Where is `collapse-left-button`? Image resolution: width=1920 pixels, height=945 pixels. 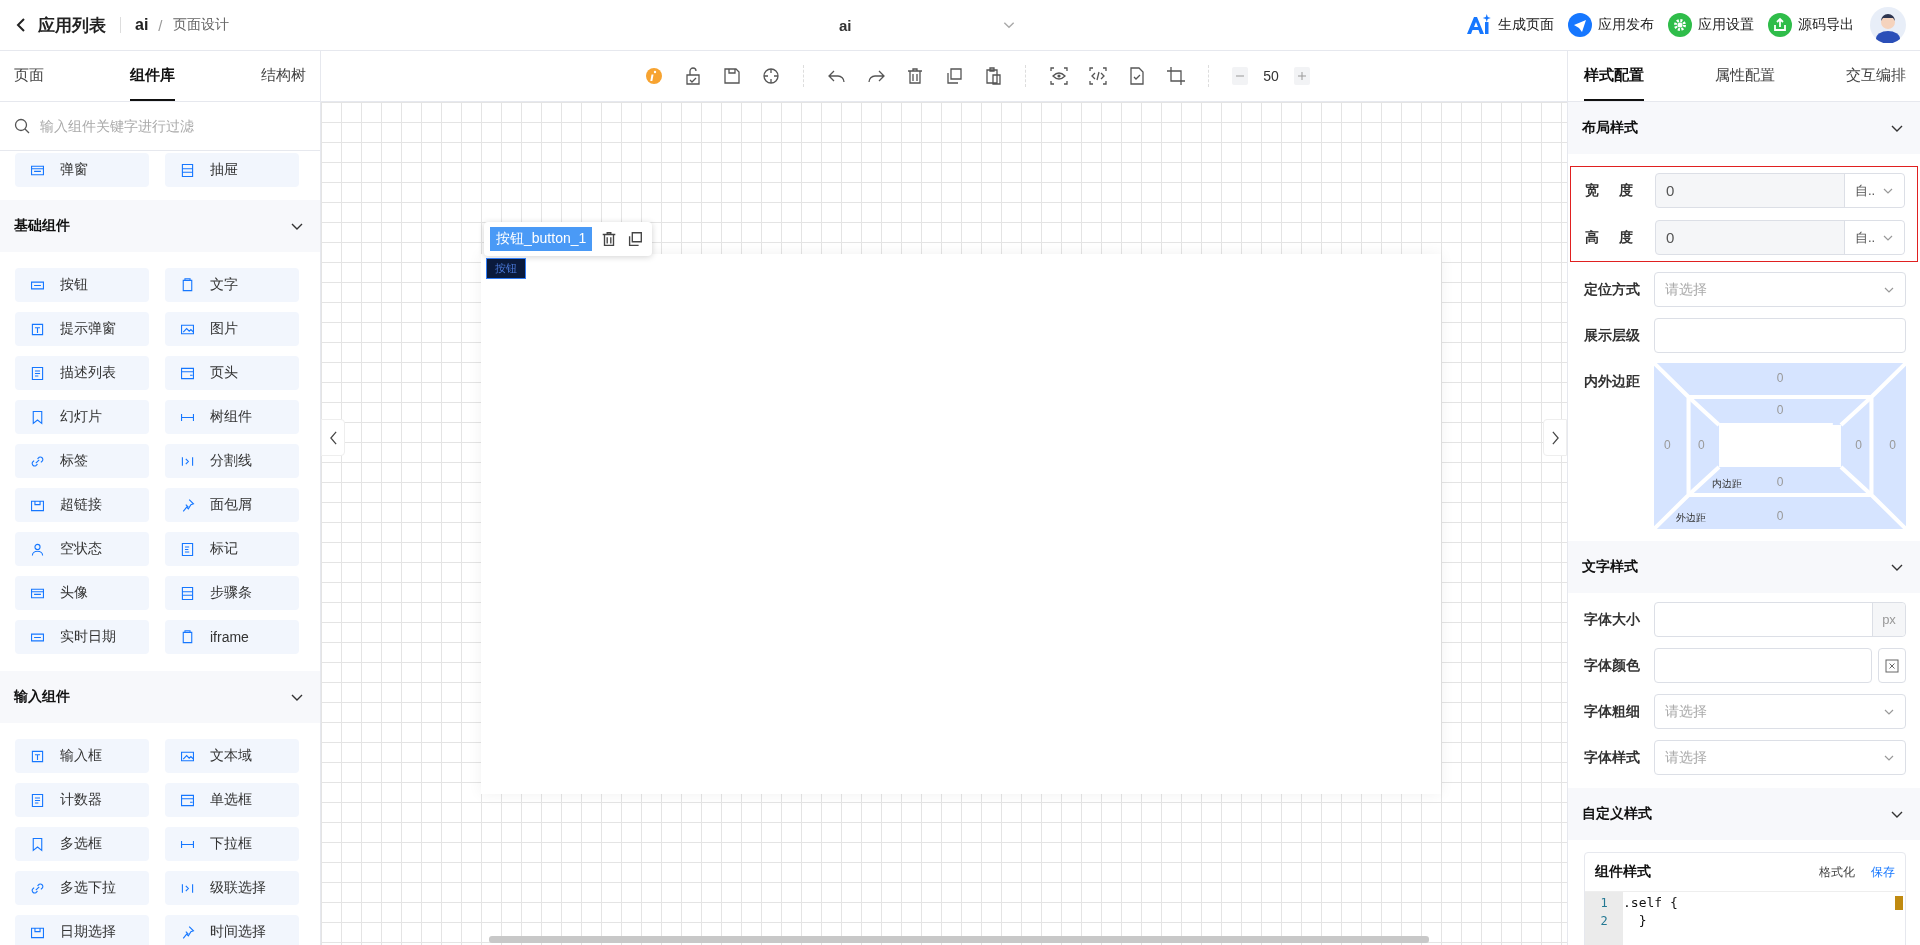 collapse-left-button is located at coordinates (333, 437).